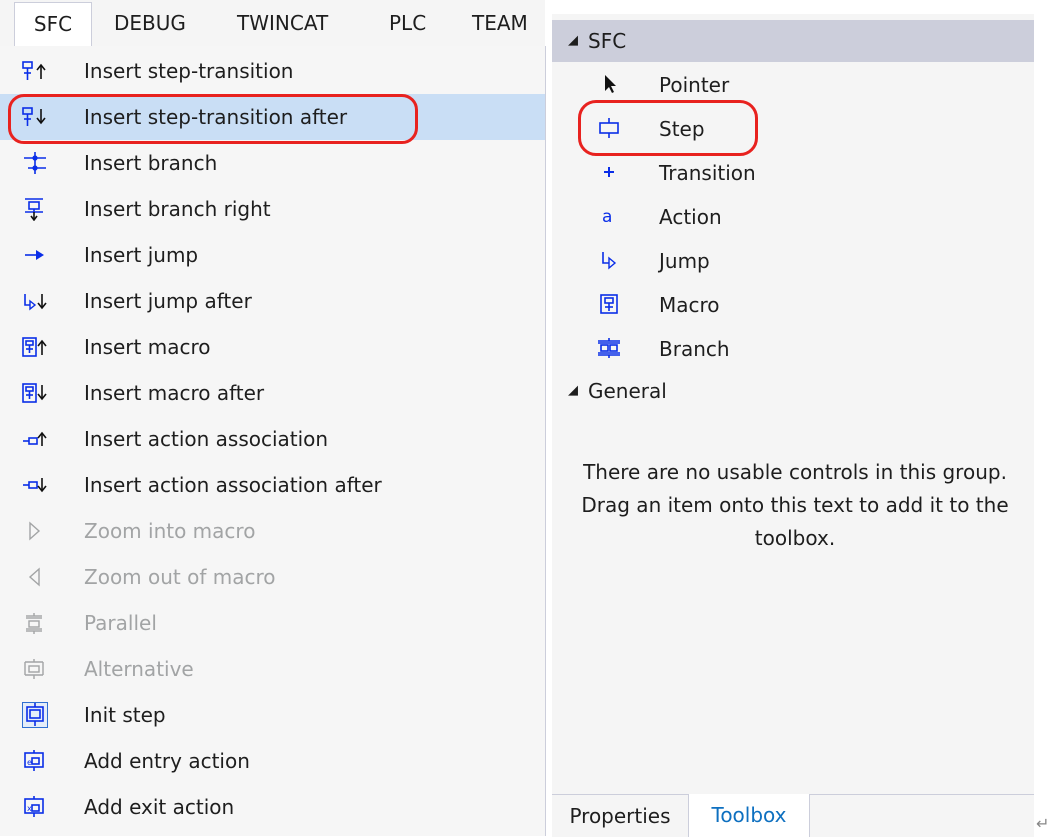  I want to click on menu-item-label: Insert jump after, so click(168, 301).